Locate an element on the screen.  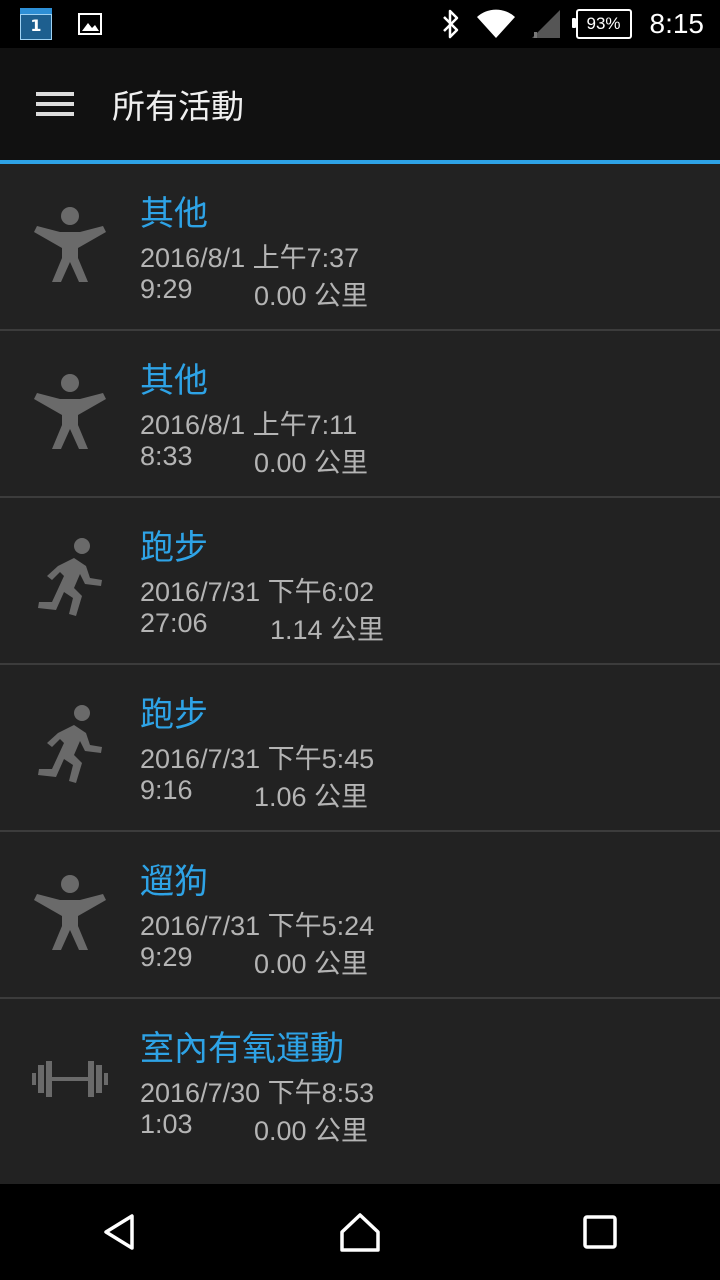
battery-icon: 93% is located at coordinates (601, 24).